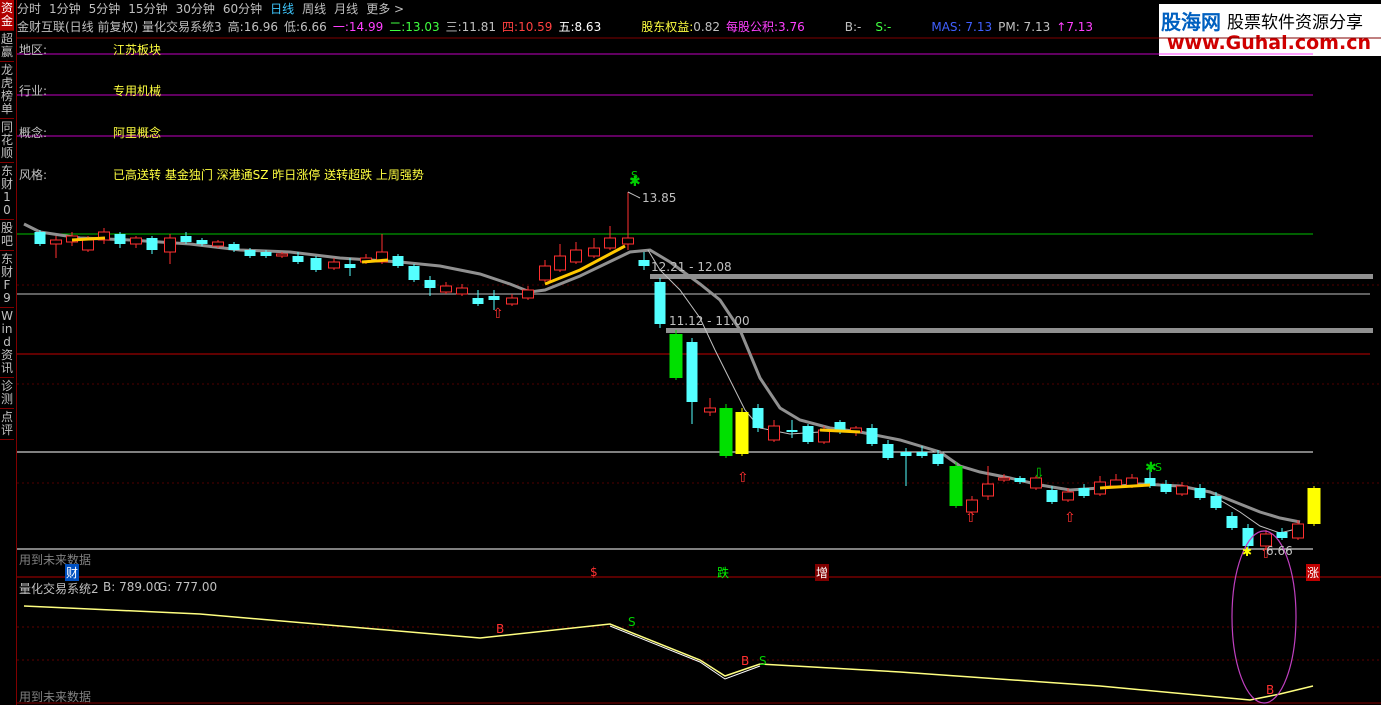 Image resolution: width=1381 pixels, height=705 pixels. Describe the element at coordinates (745, 661) in the screenshot. I see `sub-b-mark-2: B` at that location.